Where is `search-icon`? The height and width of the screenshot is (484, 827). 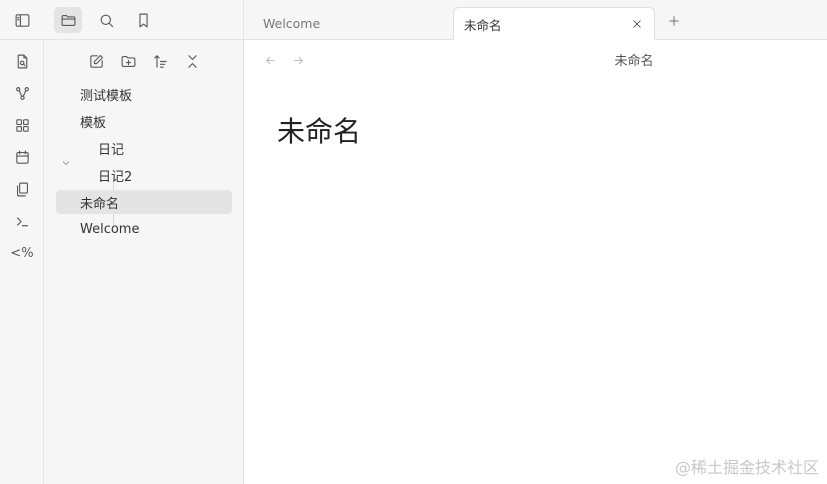 search-icon is located at coordinates (106, 20).